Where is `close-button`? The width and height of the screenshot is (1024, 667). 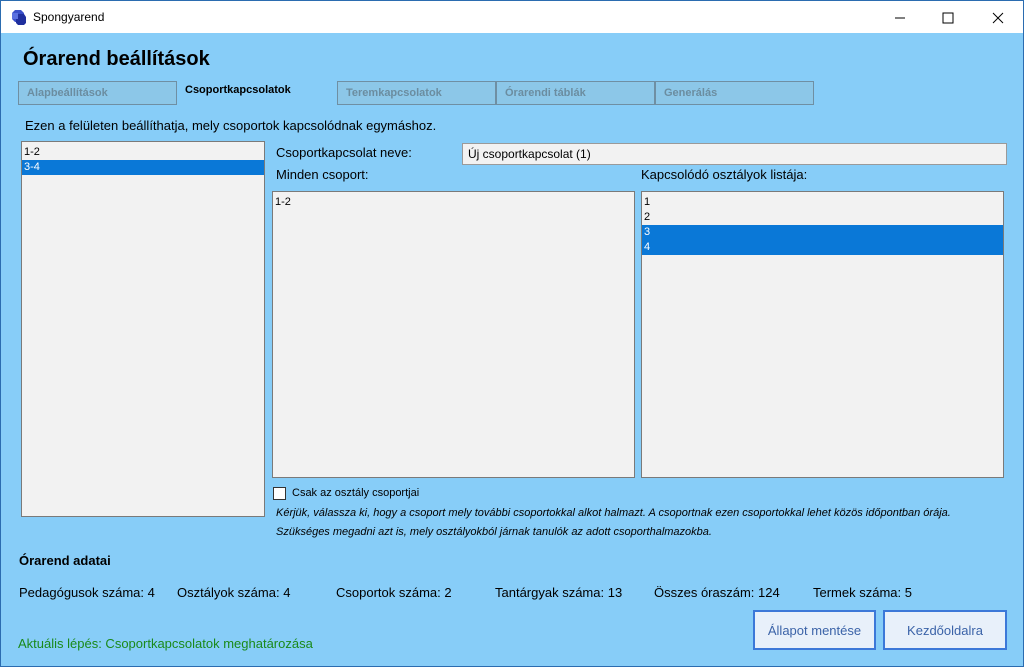
close-button is located at coordinates (998, 17).